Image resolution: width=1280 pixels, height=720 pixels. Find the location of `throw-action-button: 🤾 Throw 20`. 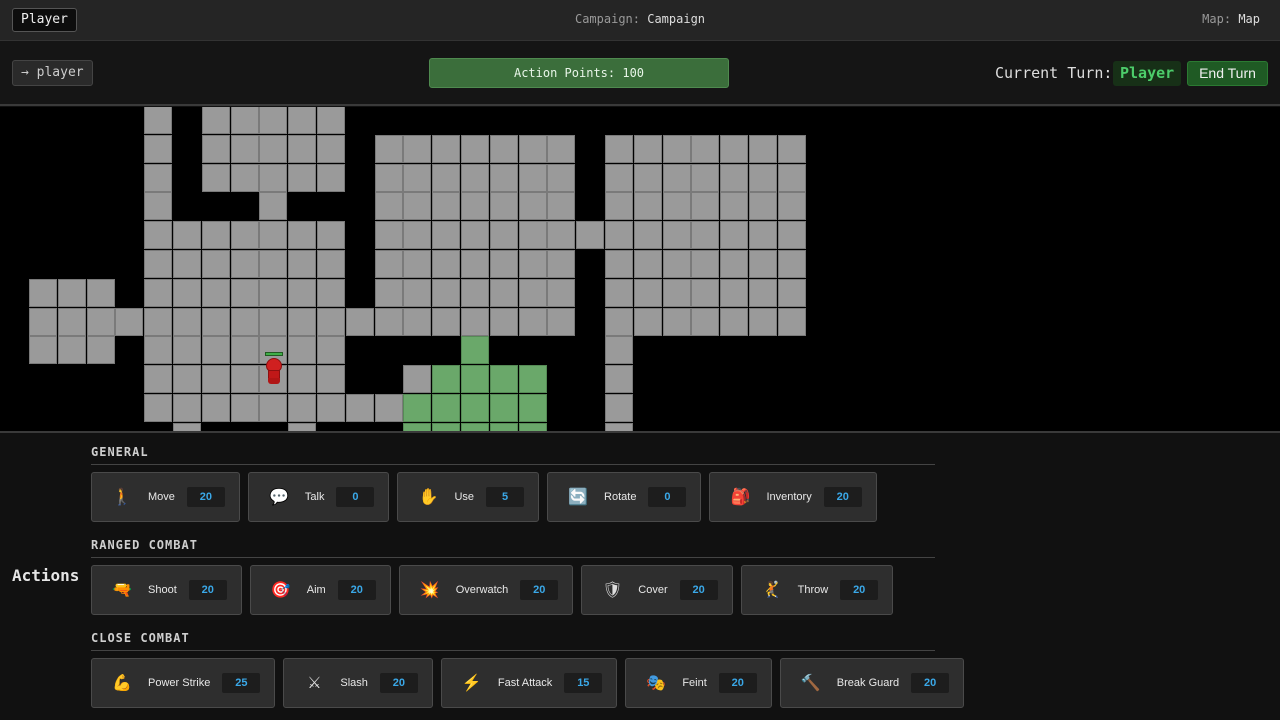

throw-action-button: 🤾 Throw 20 is located at coordinates (817, 590).